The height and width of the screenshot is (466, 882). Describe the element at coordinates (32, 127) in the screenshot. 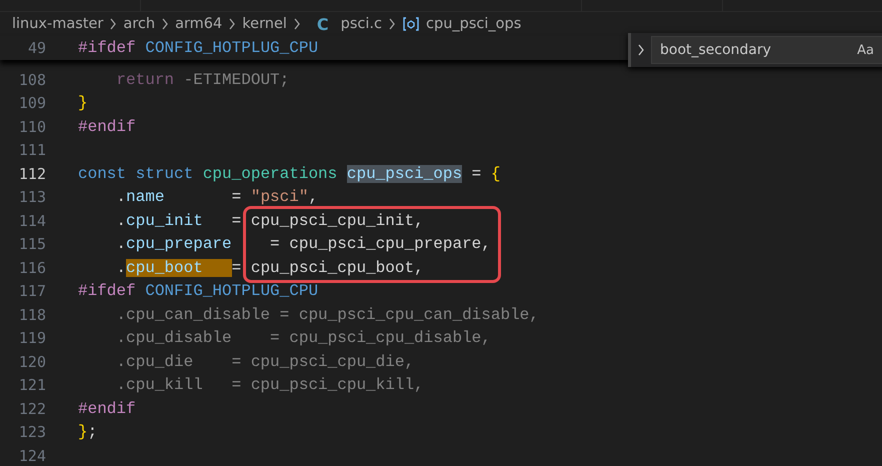

I see `line-number: 110` at that location.